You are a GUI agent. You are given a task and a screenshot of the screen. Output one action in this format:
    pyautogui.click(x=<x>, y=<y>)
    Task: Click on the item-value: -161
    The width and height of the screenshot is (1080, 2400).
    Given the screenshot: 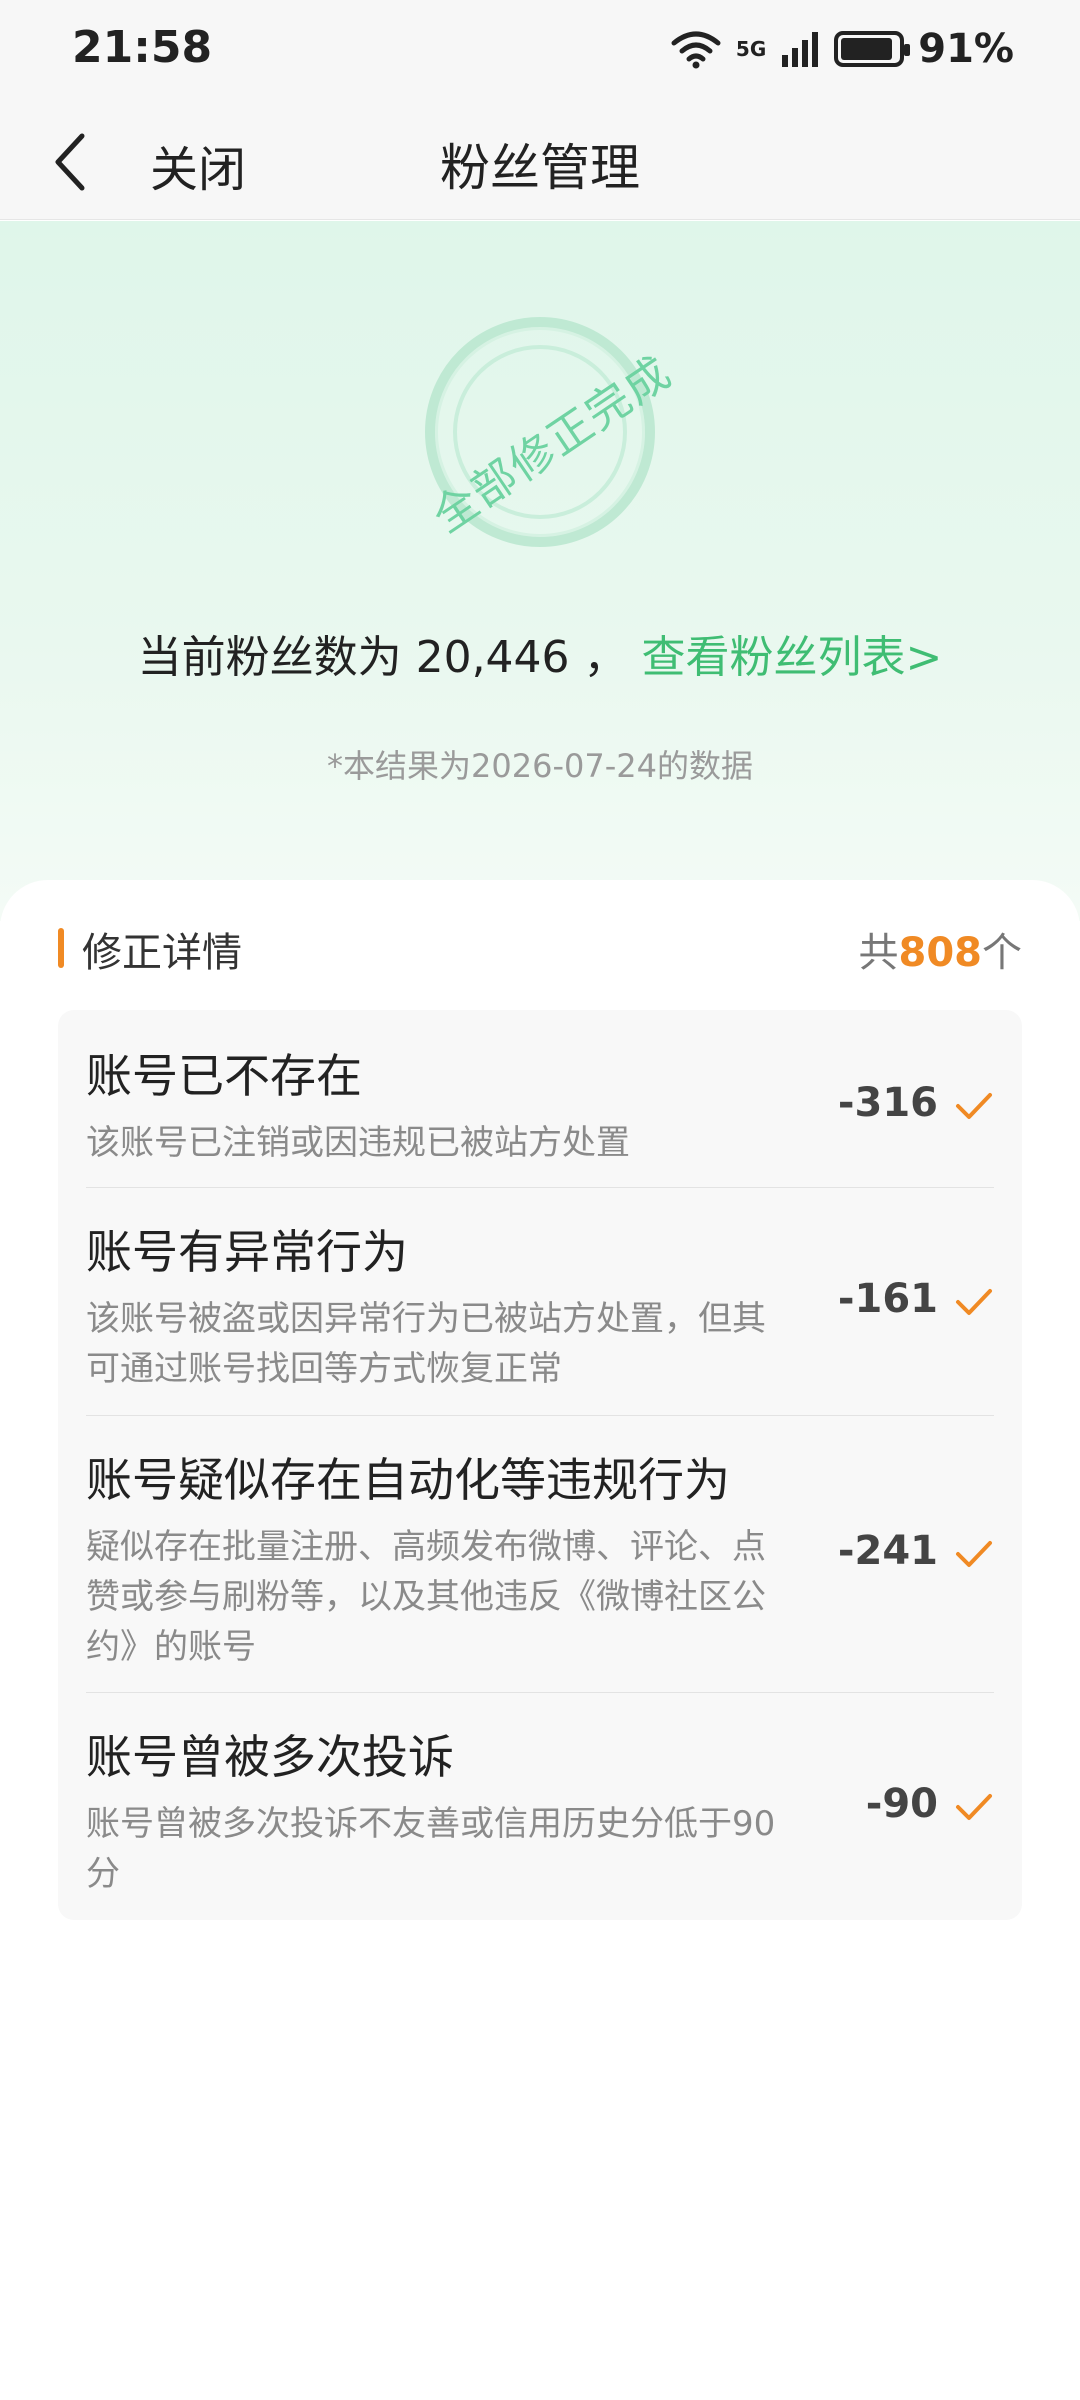 What is the action you would take?
    pyautogui.click(x=887, y=1299)
    